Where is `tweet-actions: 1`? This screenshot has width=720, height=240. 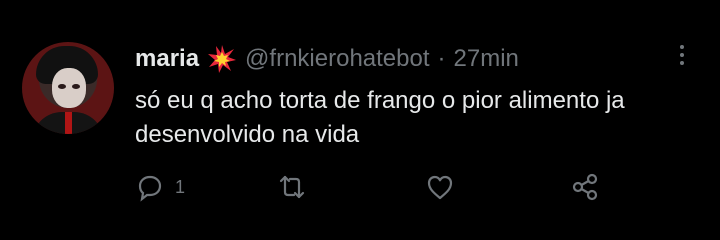 tweet-actions: 1 is located at coordinates (375, 190).